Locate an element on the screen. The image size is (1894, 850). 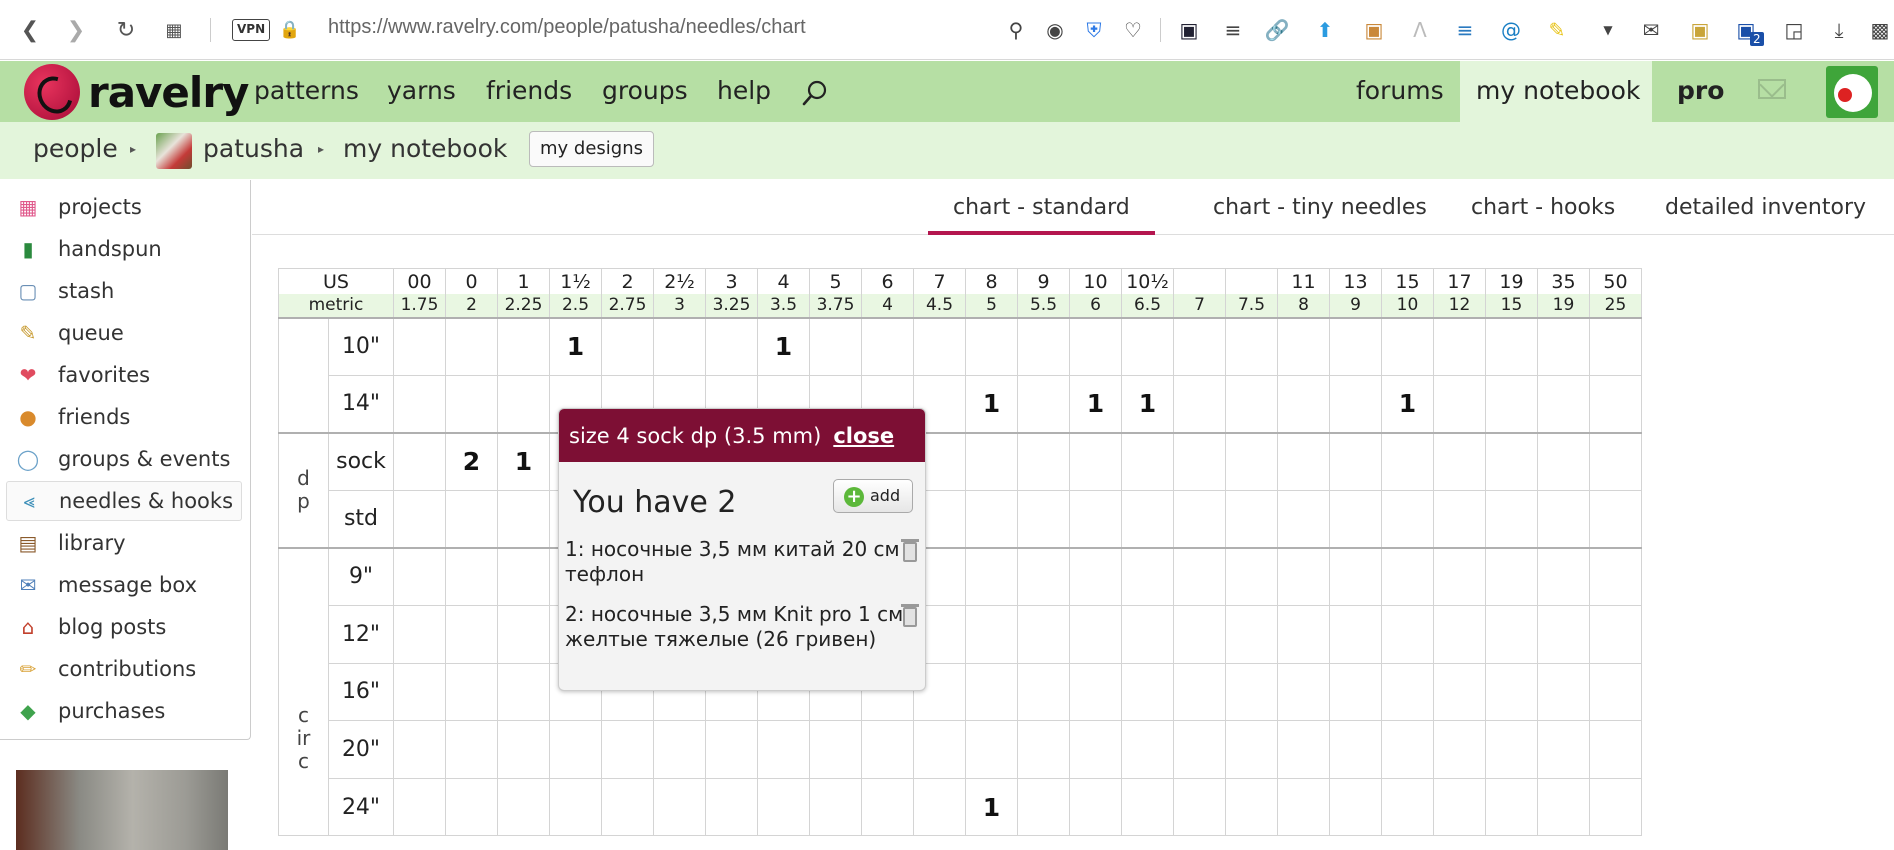
sidebar-item-friends: ● friends is located at coordinates (124, 417).